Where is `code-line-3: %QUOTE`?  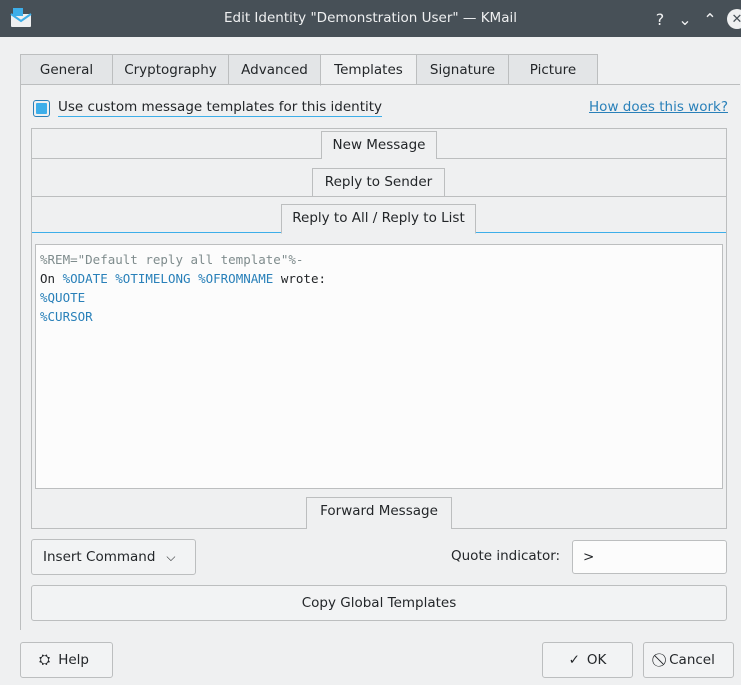 code-line-3: %QUOTE is located at coordinates (379, 297).